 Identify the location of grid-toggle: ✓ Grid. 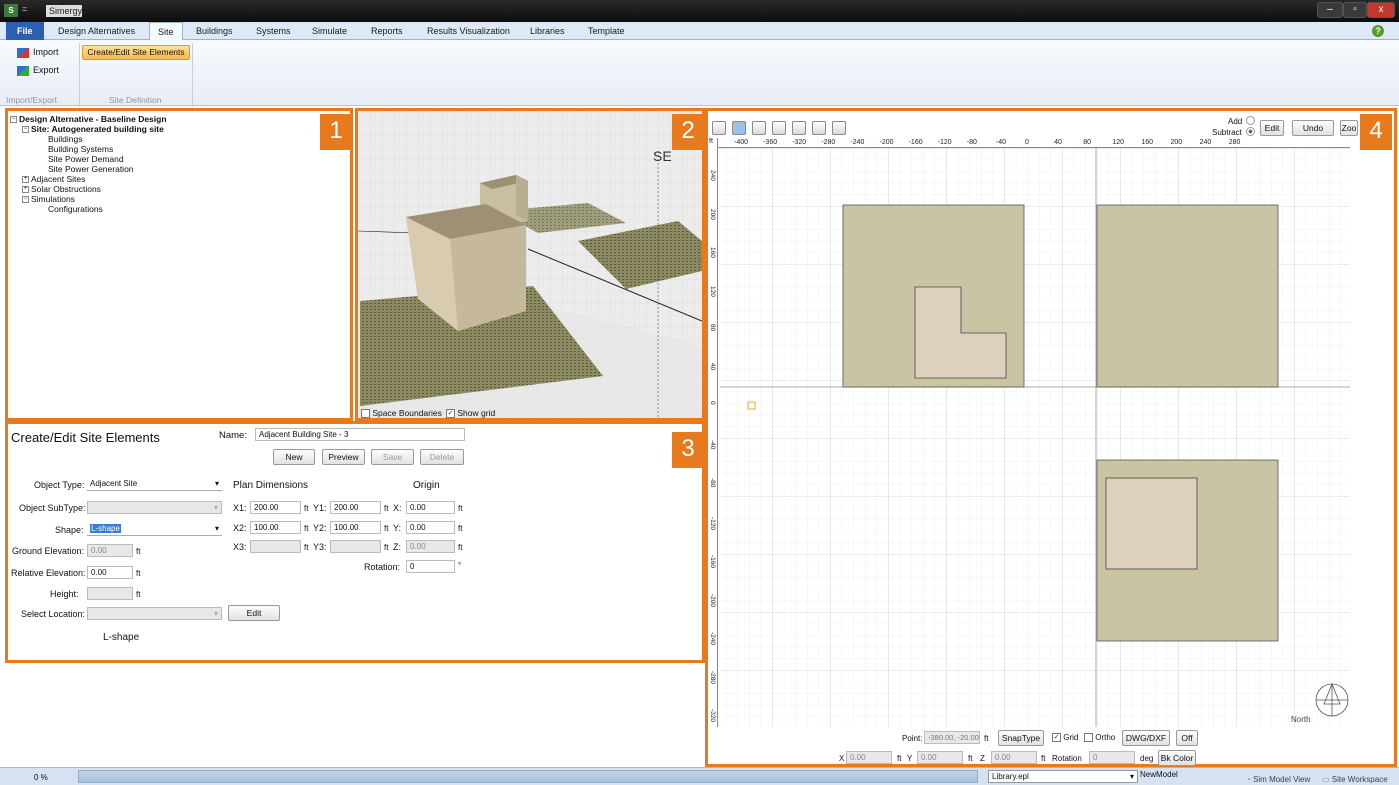
(1065, 737).